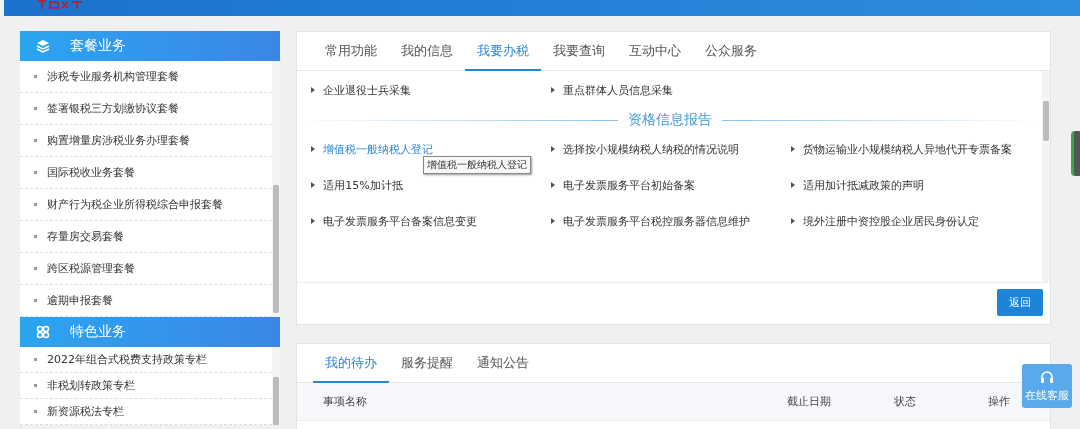  I want to click on column-header: 截止日期, so click(809, 401).